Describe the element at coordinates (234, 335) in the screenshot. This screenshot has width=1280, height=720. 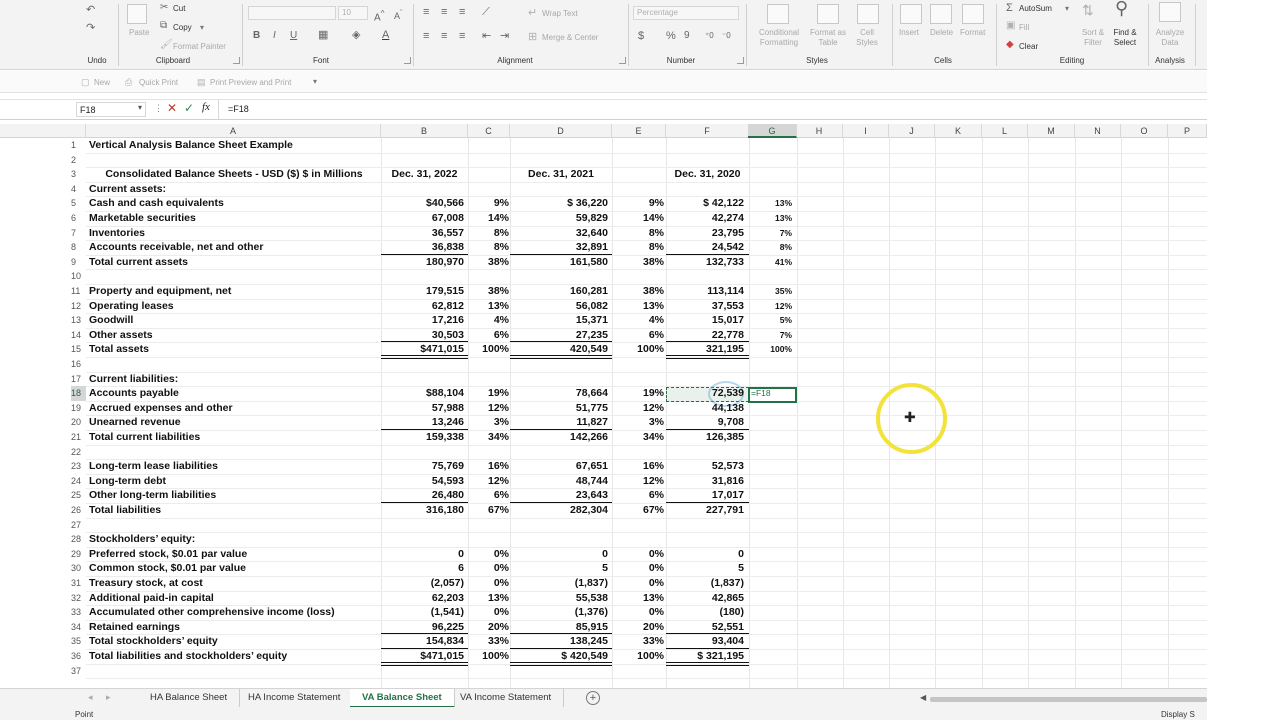
I see `line-label-row-14: Other assets` at that location.